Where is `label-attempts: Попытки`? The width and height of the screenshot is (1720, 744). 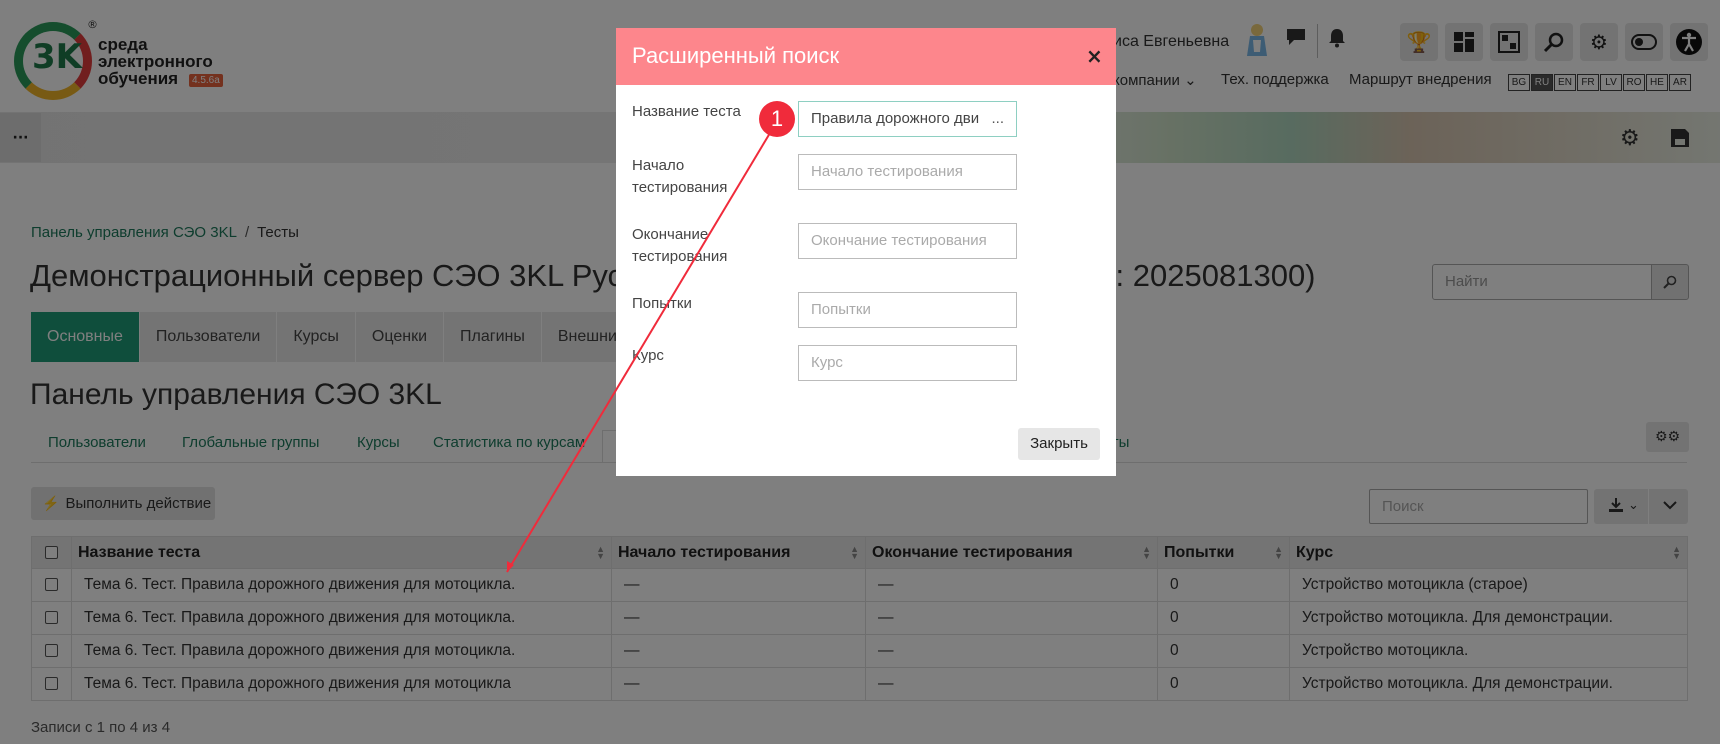
label-attempts: Попытки is located at coordinates (662, 303).